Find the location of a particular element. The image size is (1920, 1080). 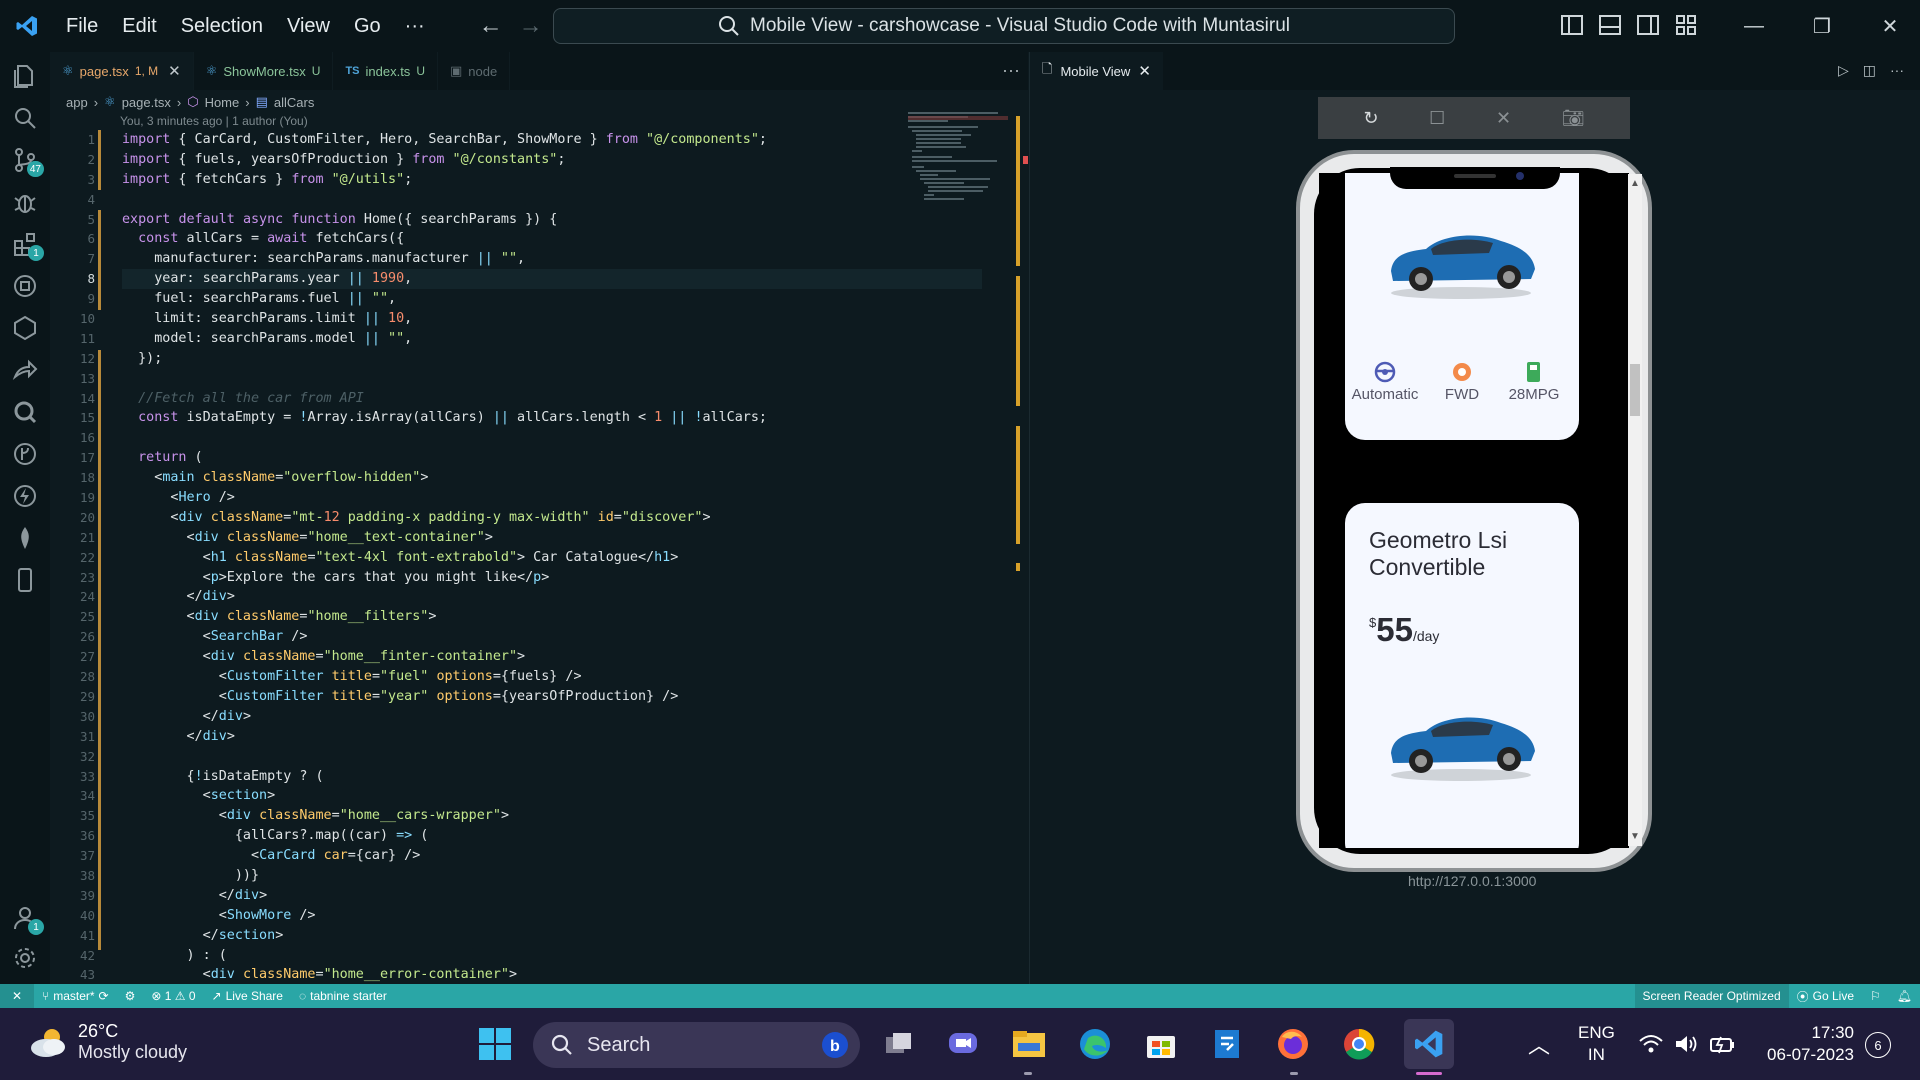

menu-more: ··· is located at coordinates (415, 26).